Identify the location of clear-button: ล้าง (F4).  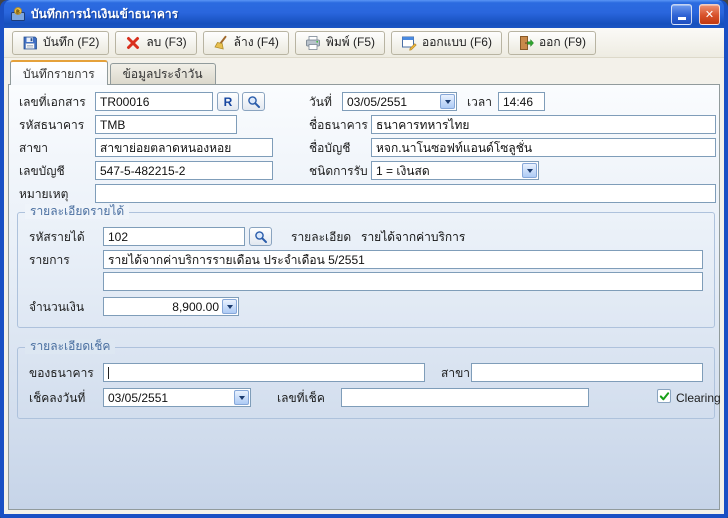
(245, 42).